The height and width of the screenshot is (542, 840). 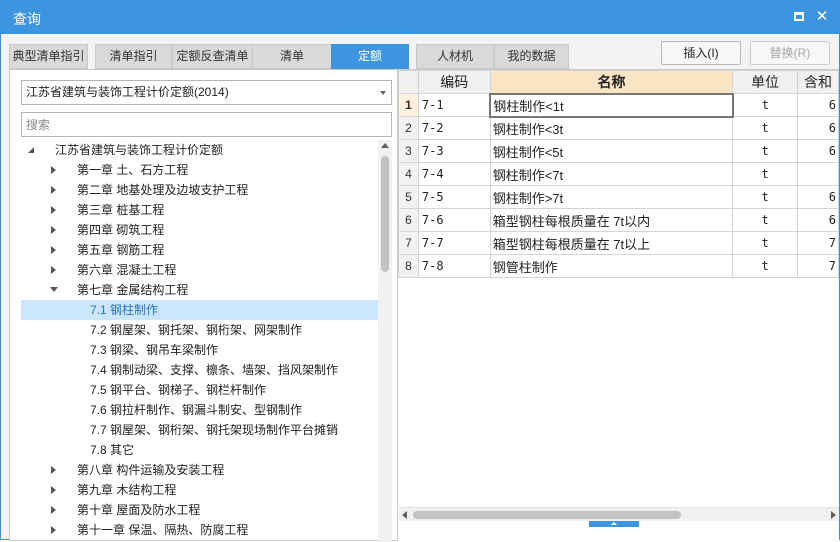 I want to click on tree-item: 7.5 钢平台、钢梯子、钢栏杆制作, so click(x=199, y=390).